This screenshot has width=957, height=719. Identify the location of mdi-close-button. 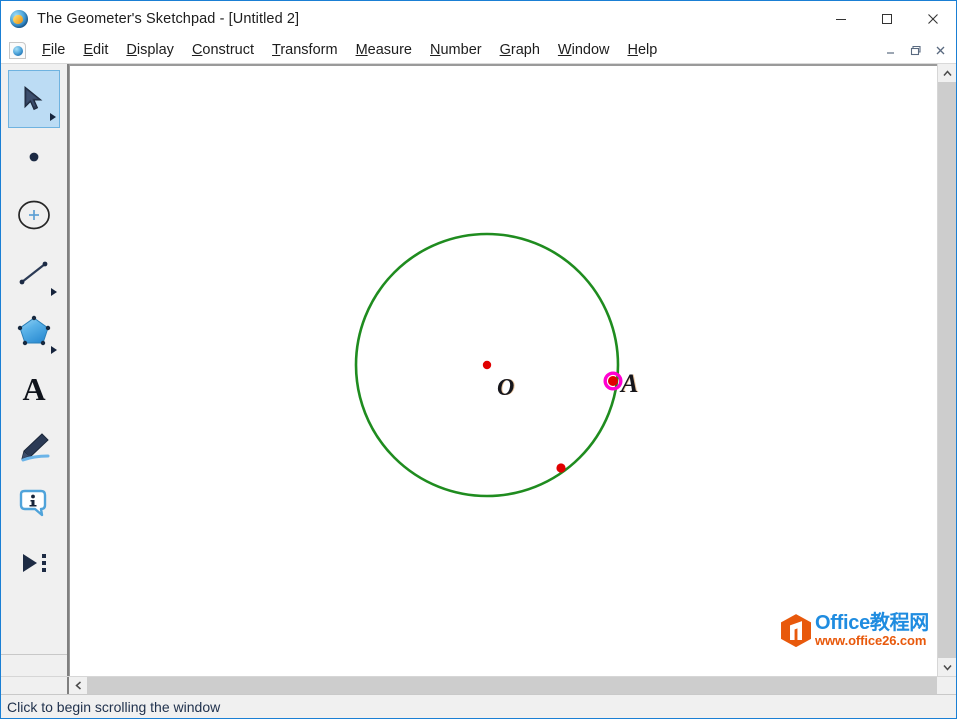
(940, 50).